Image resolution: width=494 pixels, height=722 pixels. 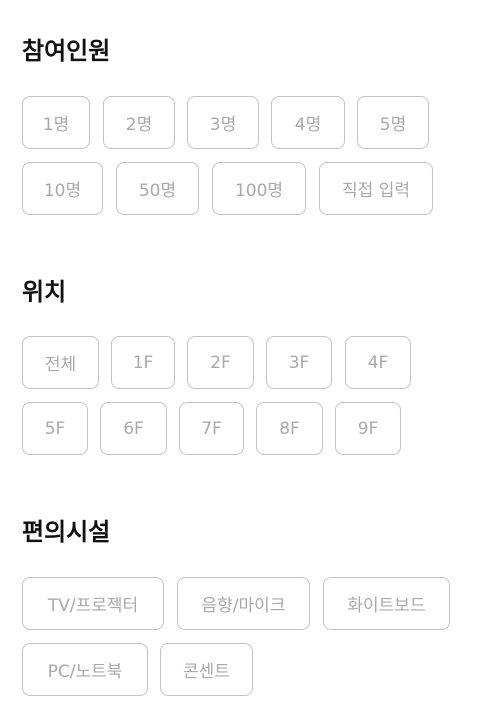 What do you see at coordinates (211, 428) in the screenshot?
I see `location-option-7f: 7F` at bounding box center [211, 428].